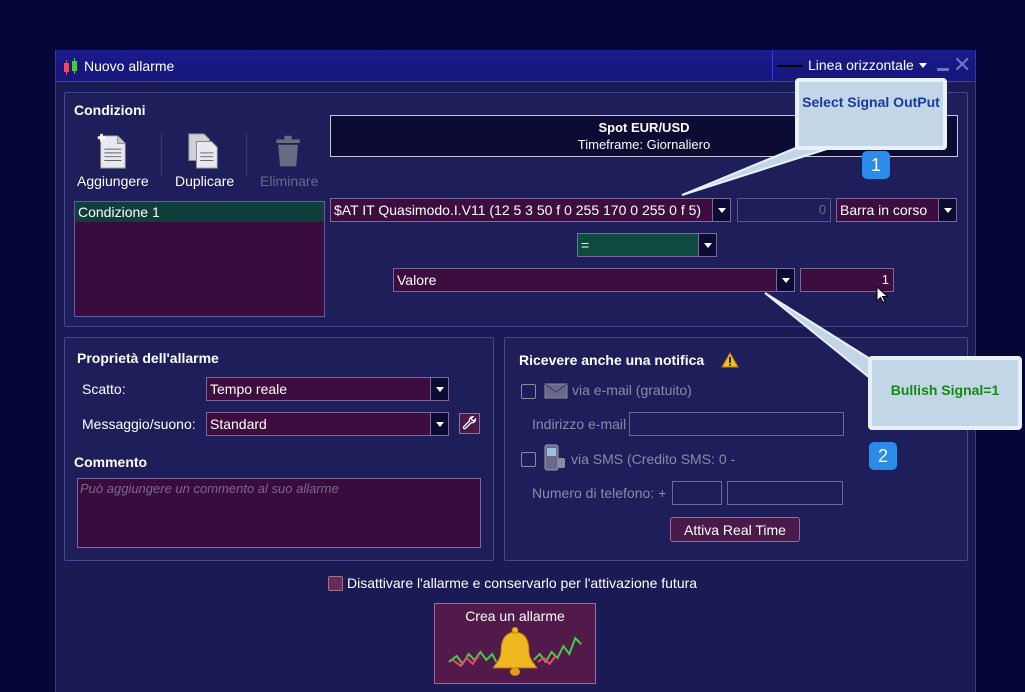  I want to click on duplicate-label: Duplicare, so click(205, 181).